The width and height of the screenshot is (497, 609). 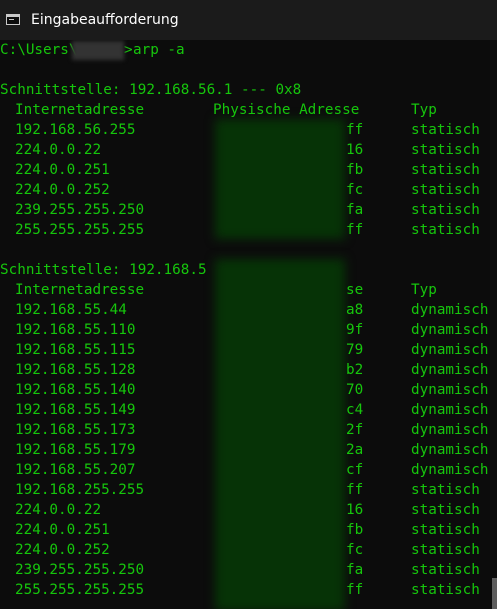 What do you see at coordinates (355, 470) in the screenshot?
I see `mac-address-suffix: cf` at bounding box center [355, 470].